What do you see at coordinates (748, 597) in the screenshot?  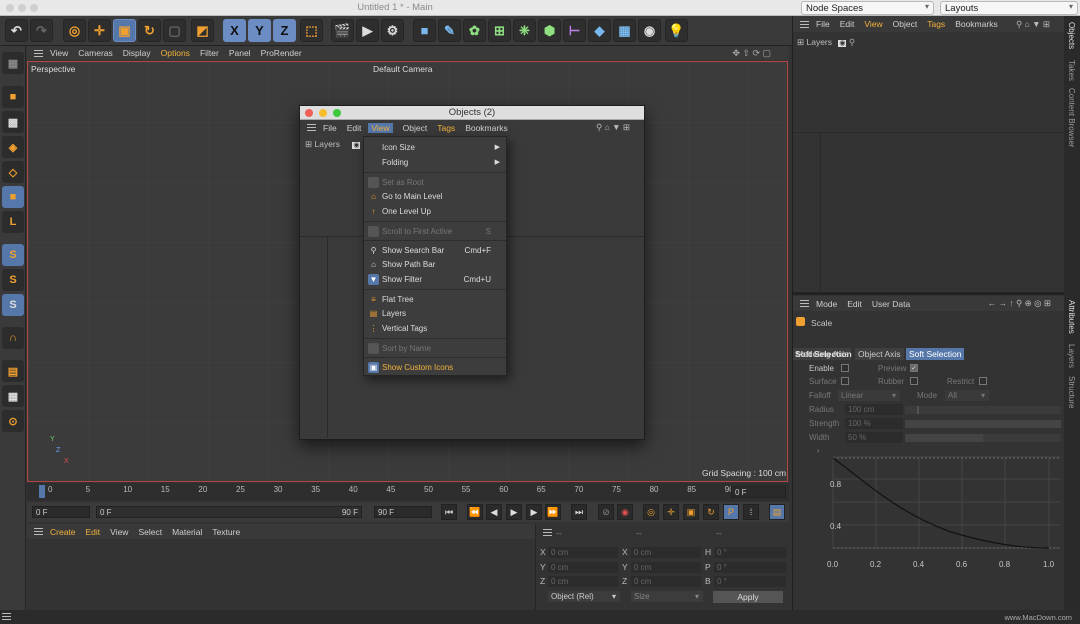 I see `apply-button: Apply` at bounding box center [748, 597].